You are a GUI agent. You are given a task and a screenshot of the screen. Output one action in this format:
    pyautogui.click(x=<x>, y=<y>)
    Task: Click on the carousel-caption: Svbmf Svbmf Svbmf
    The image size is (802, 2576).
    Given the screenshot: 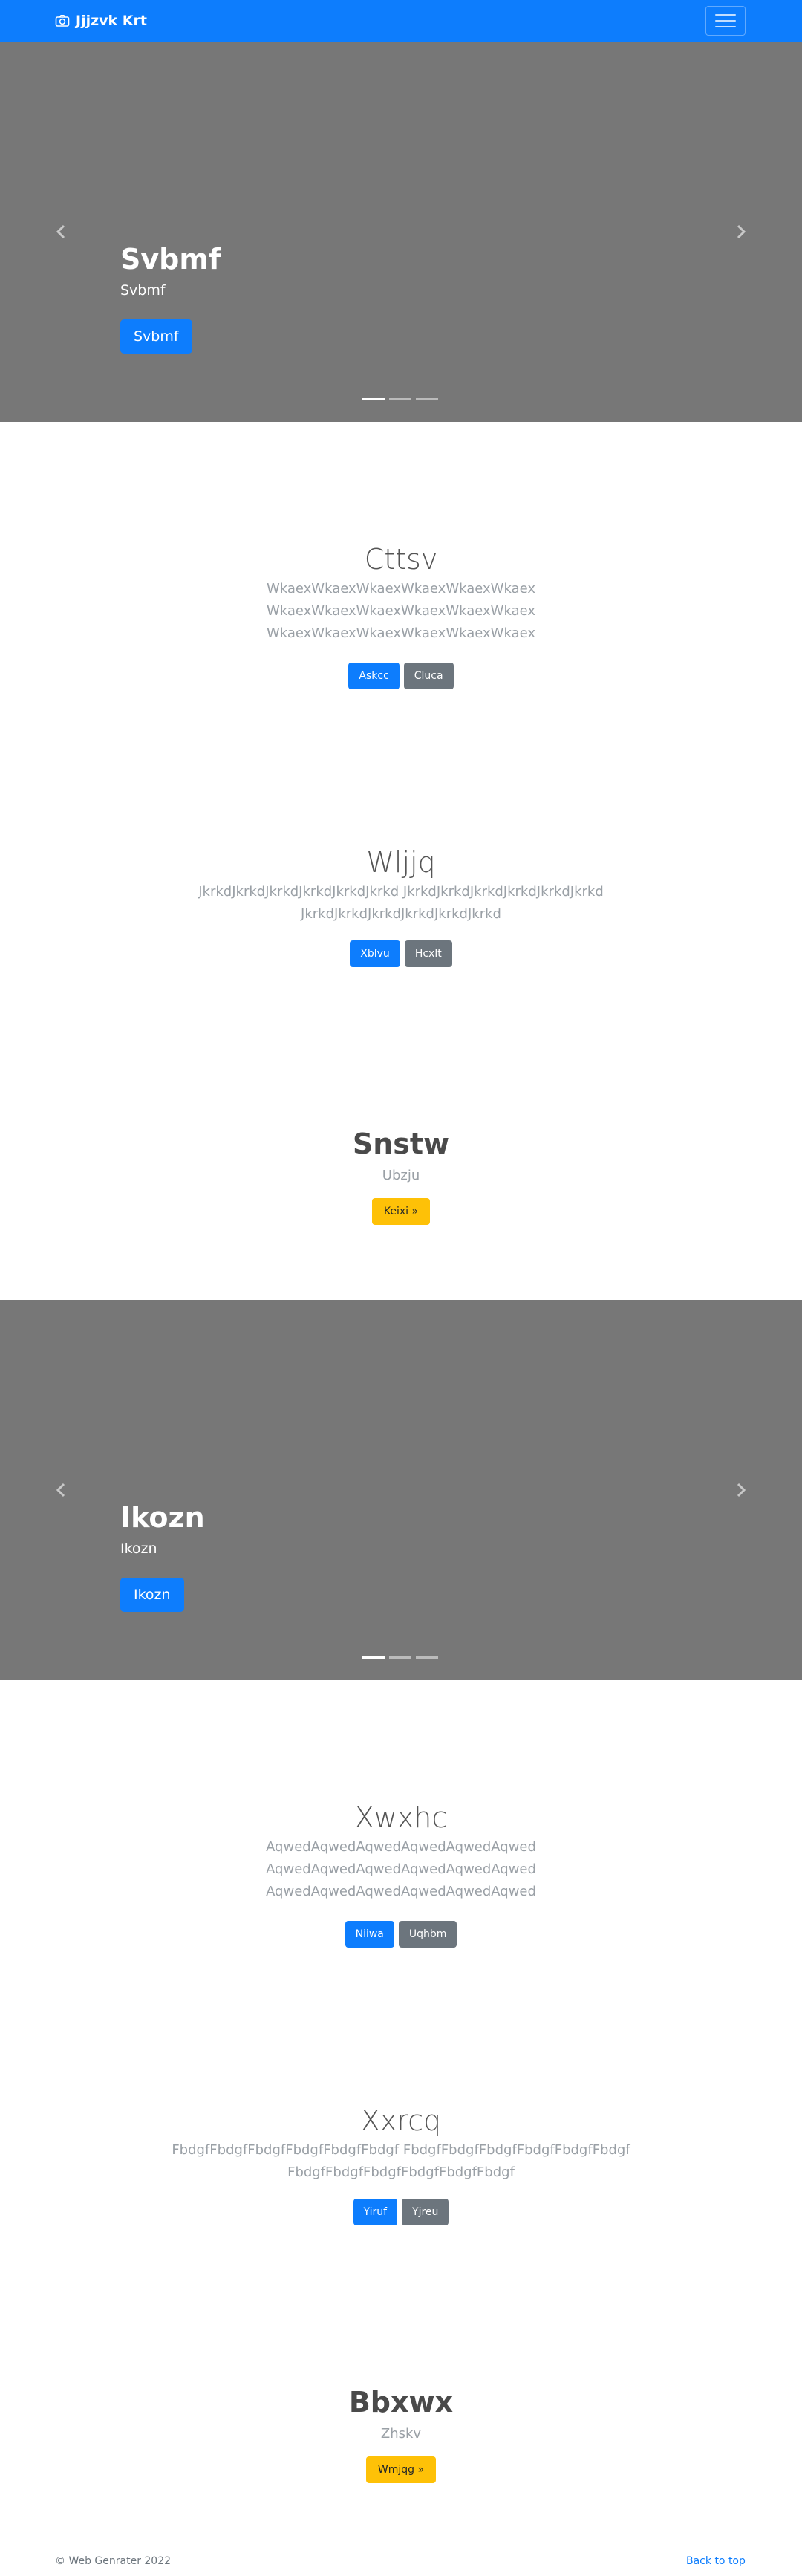 What is the action you would take?
    pyautogui.click(x=170, y=298)
    